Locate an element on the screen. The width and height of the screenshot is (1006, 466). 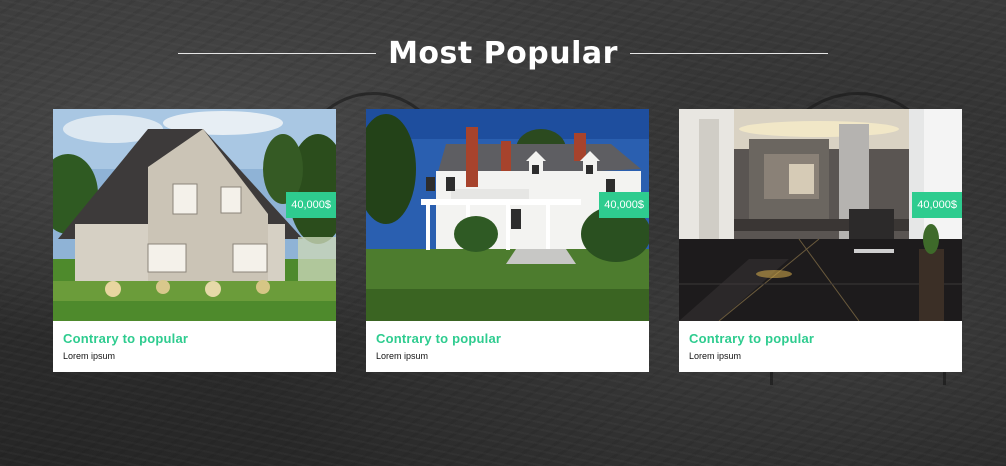
suburban-house-photo: 40,000$ is located at coordinates (194, 215).